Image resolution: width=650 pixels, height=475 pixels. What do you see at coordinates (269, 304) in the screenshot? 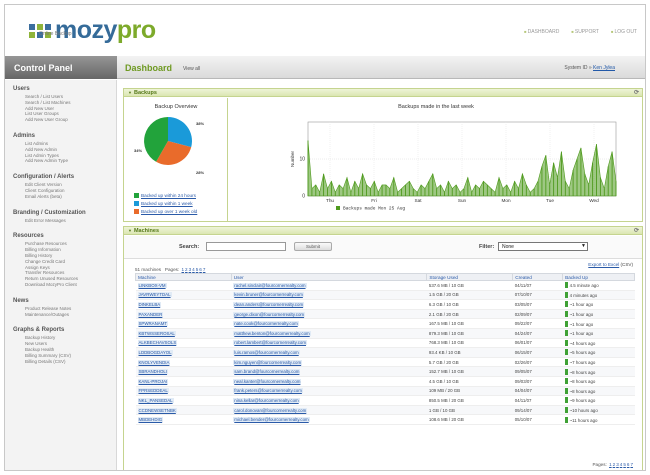
I see `user-cell-link: dean.anders@fourcornerrealty.com` at bounding box center [269, 304].